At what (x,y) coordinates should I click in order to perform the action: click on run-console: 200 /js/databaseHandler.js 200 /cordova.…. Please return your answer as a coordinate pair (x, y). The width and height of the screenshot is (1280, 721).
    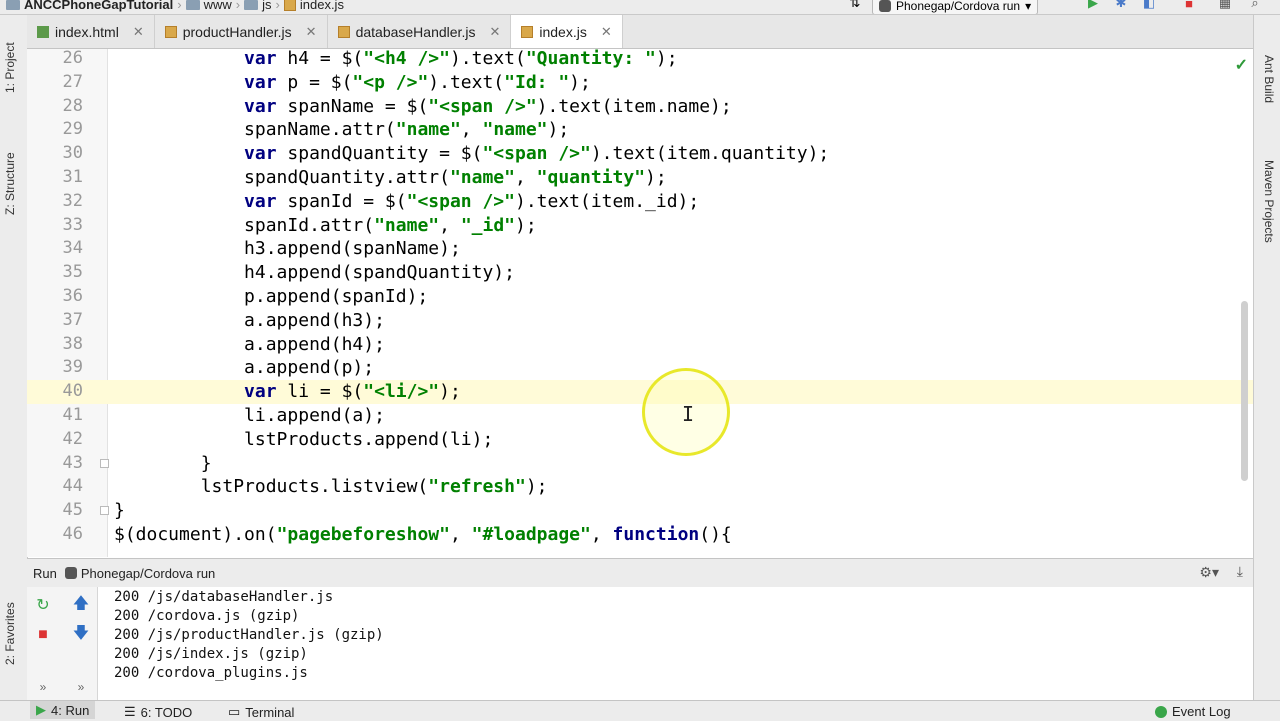
    Looking at the image, I should click on (675, 643).